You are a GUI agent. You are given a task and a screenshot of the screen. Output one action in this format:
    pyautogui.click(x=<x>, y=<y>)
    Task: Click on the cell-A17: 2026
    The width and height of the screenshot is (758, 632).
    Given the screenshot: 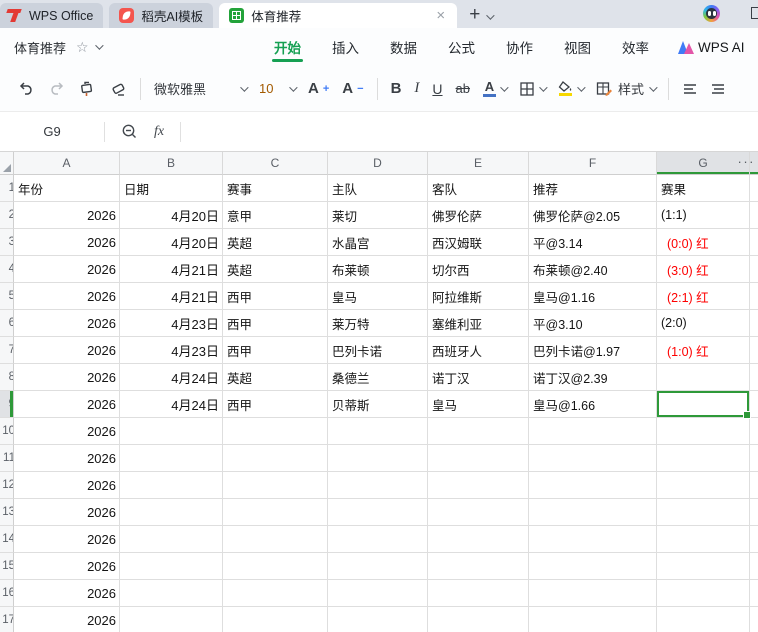 What is the action you would take?
    pyautogui.click(x=67, y=619)
    